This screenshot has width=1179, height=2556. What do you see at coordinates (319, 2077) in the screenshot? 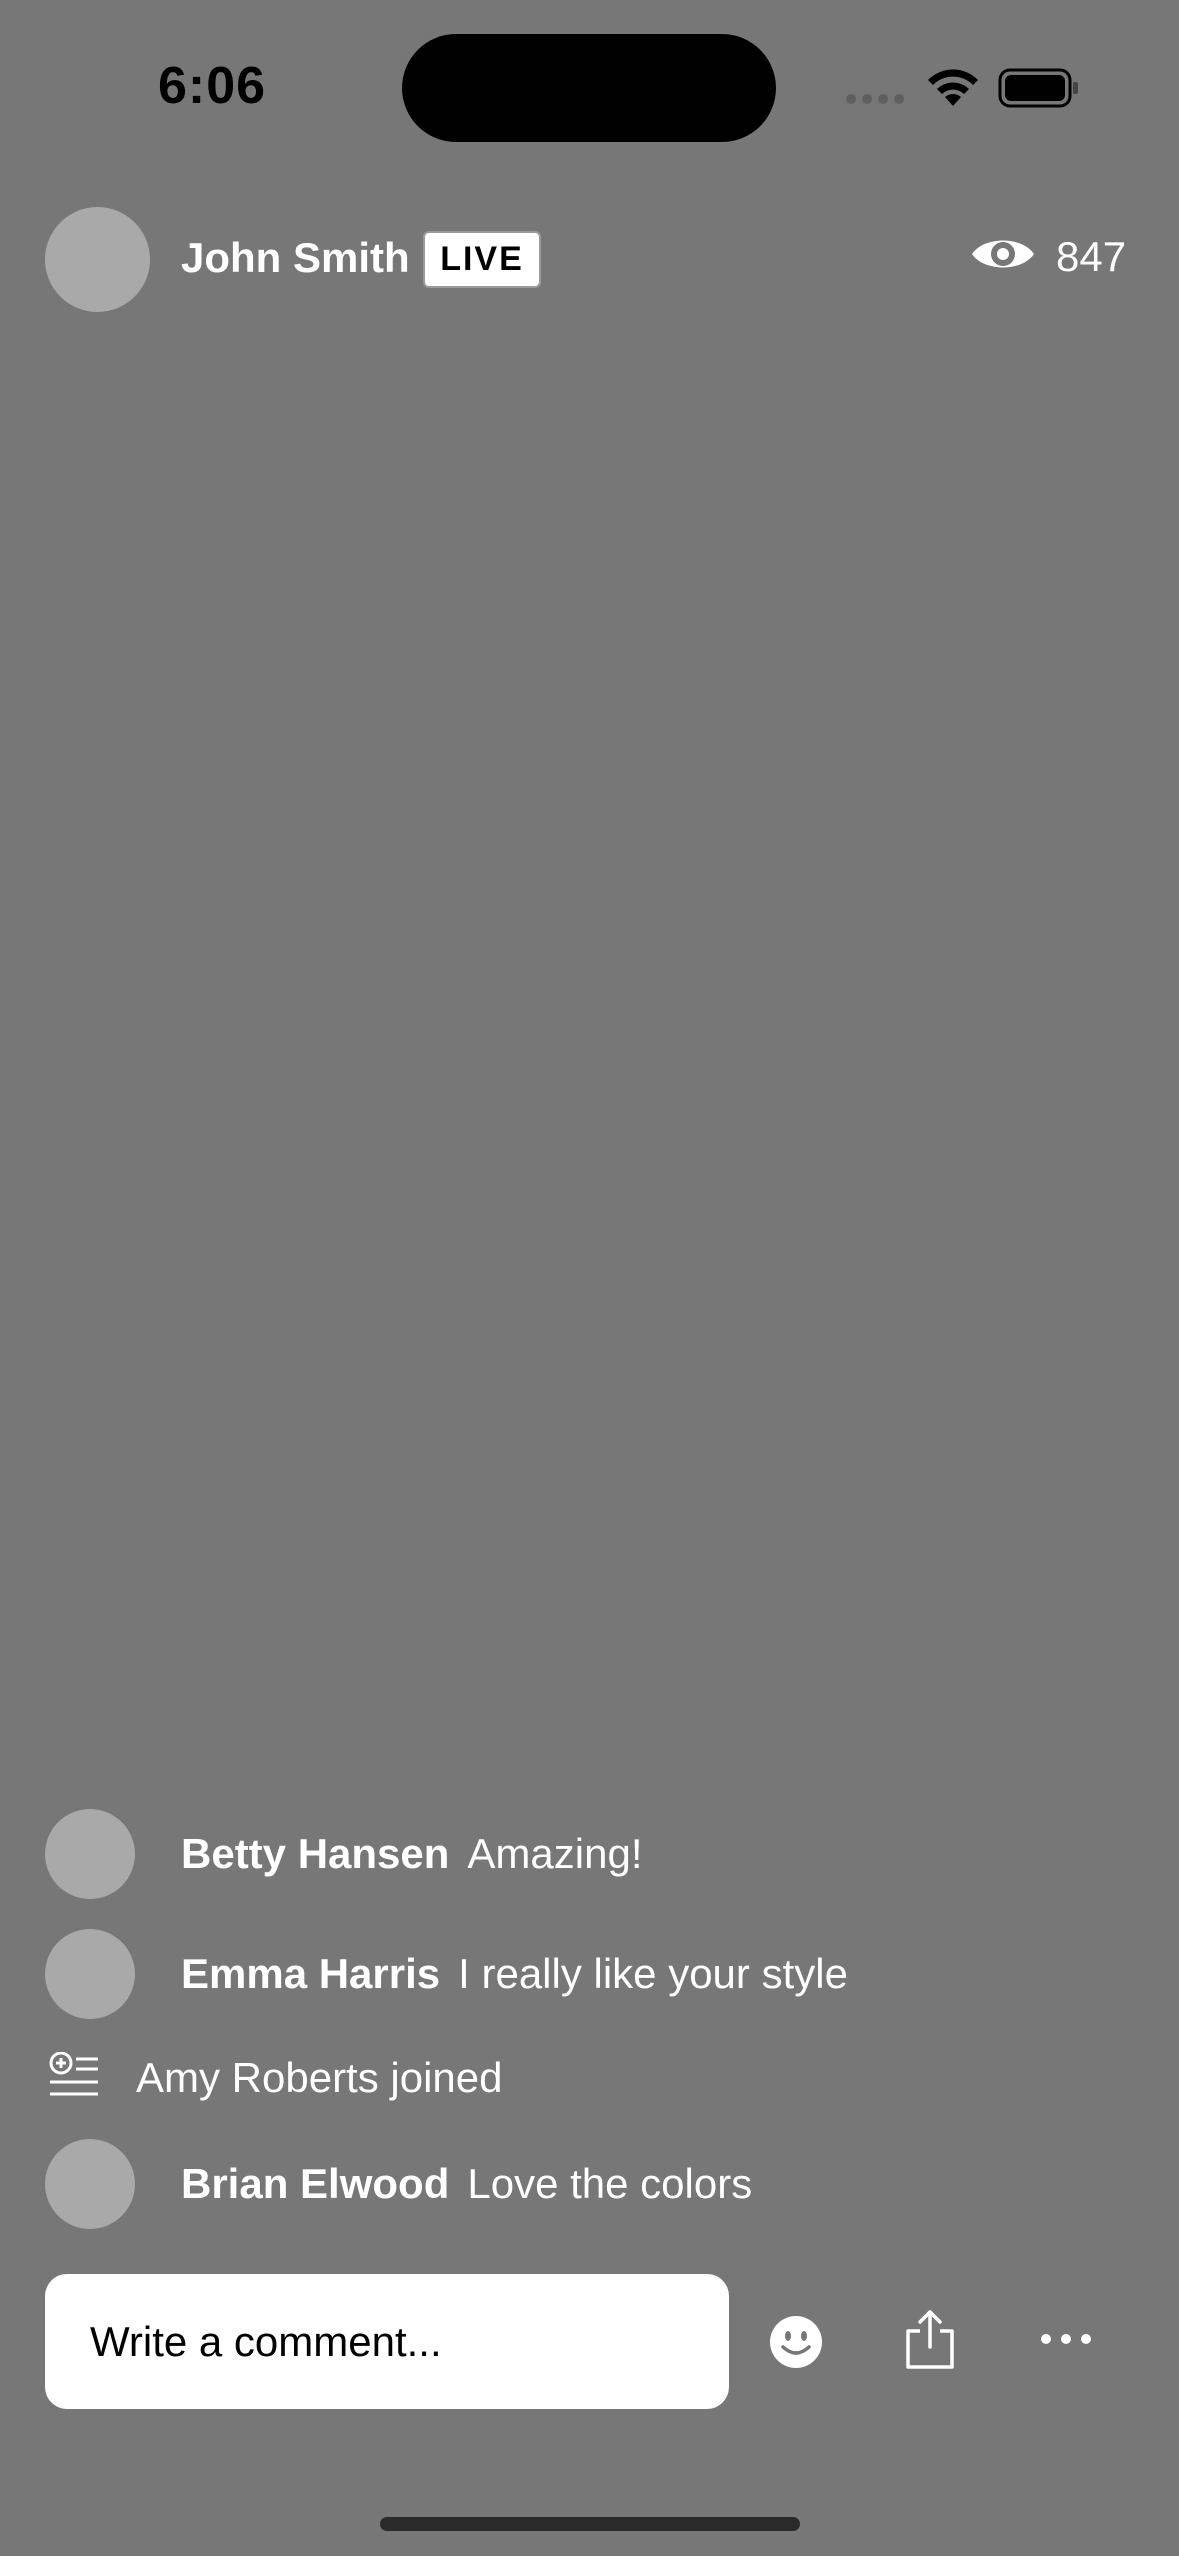
I see `join-event-text: Amy Roberts joined` at bounding box center [319, 2077].